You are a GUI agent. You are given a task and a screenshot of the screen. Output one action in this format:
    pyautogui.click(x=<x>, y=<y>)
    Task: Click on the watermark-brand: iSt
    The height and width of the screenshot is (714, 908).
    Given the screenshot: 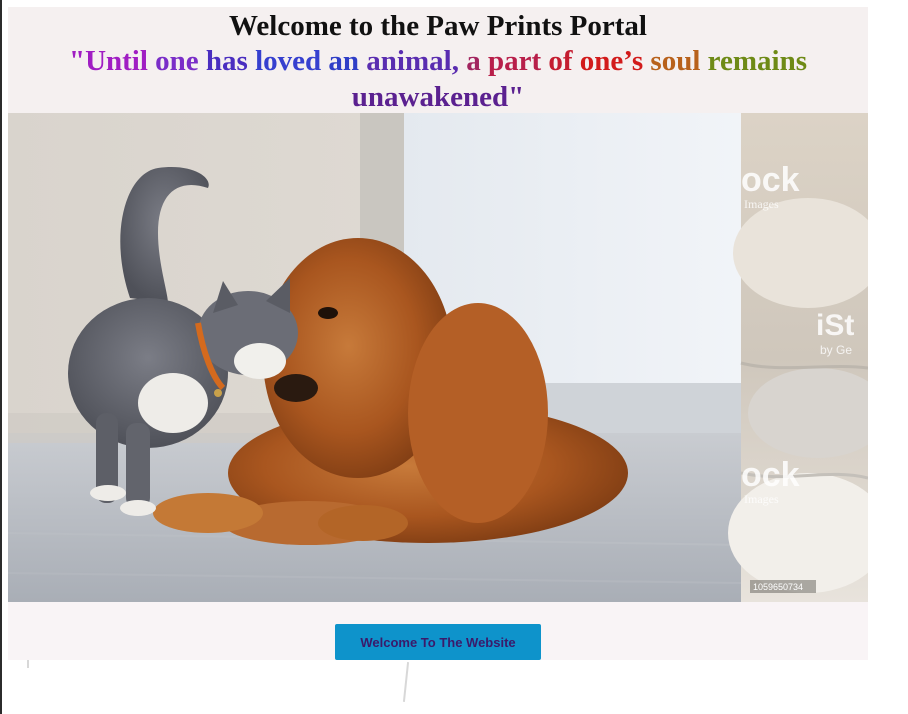 What is the action you would take?
    pyautogui.click(x=835, y=325)
    